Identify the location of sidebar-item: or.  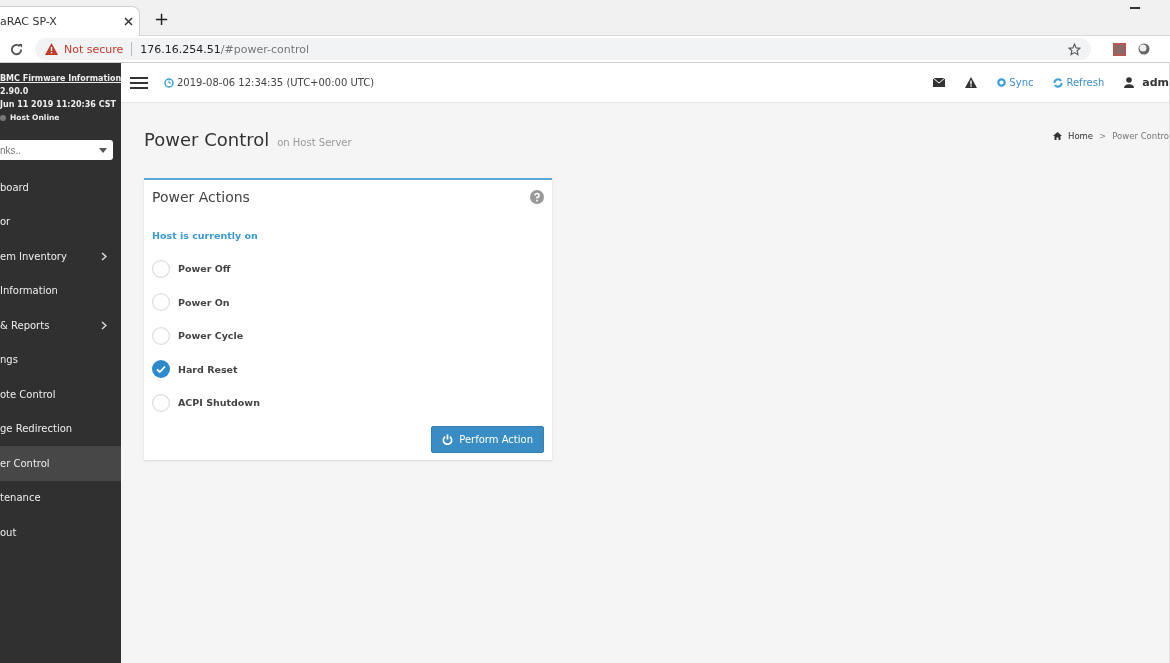
(60, 221).